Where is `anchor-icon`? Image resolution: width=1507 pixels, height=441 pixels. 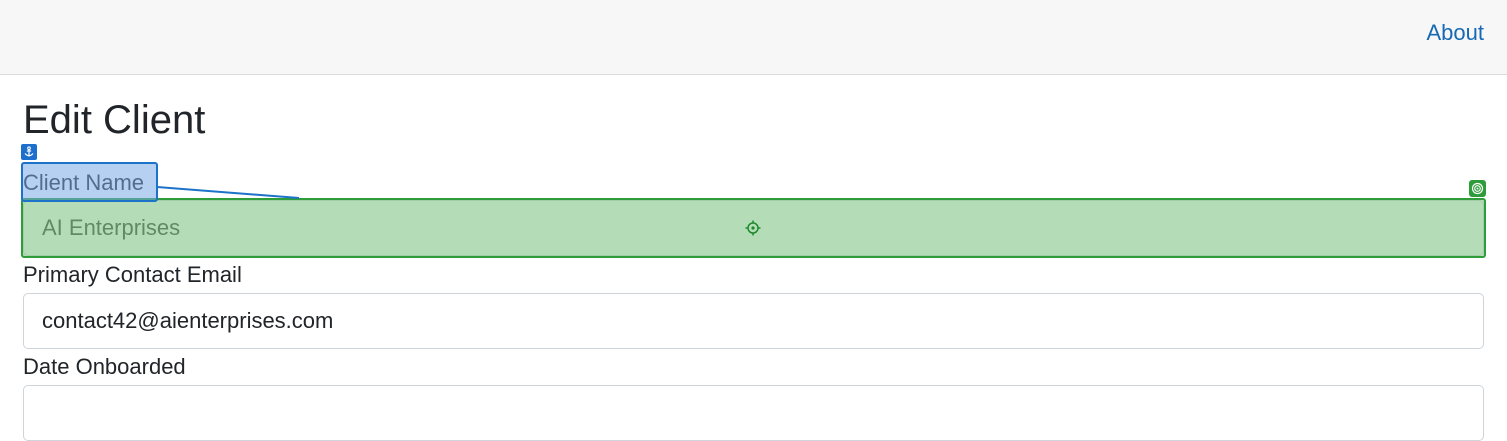 anchor-icon is located at coordinates (29, 152).